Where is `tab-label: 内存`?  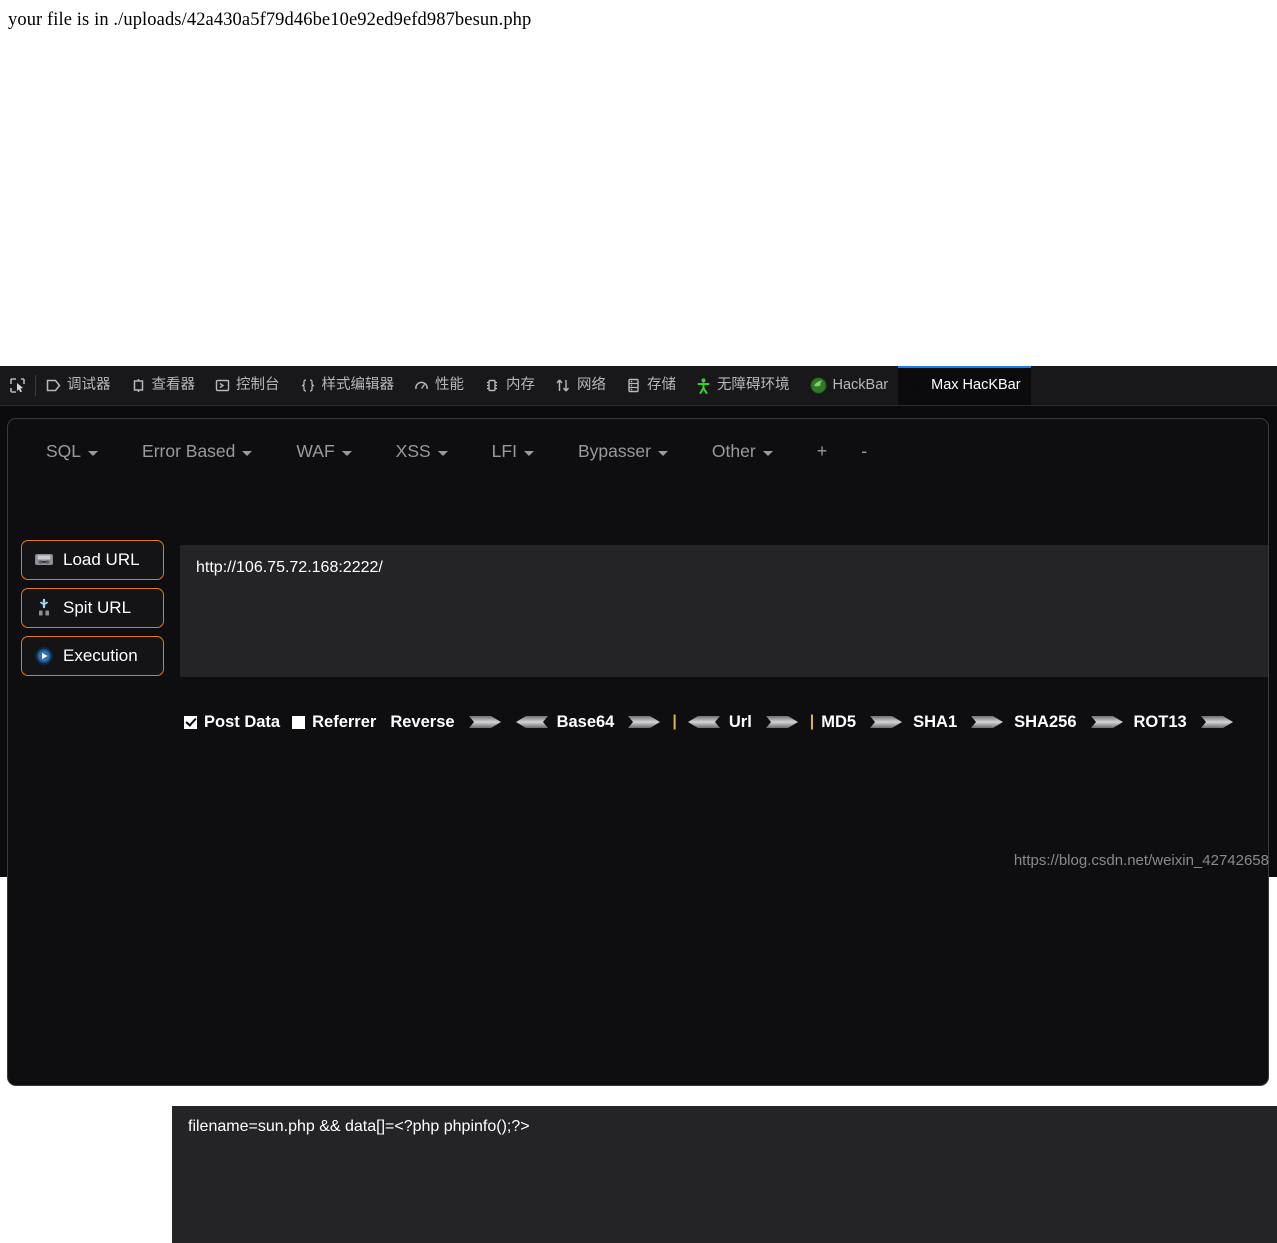 tab-label: 内存 is located at coordinates (520, 385).